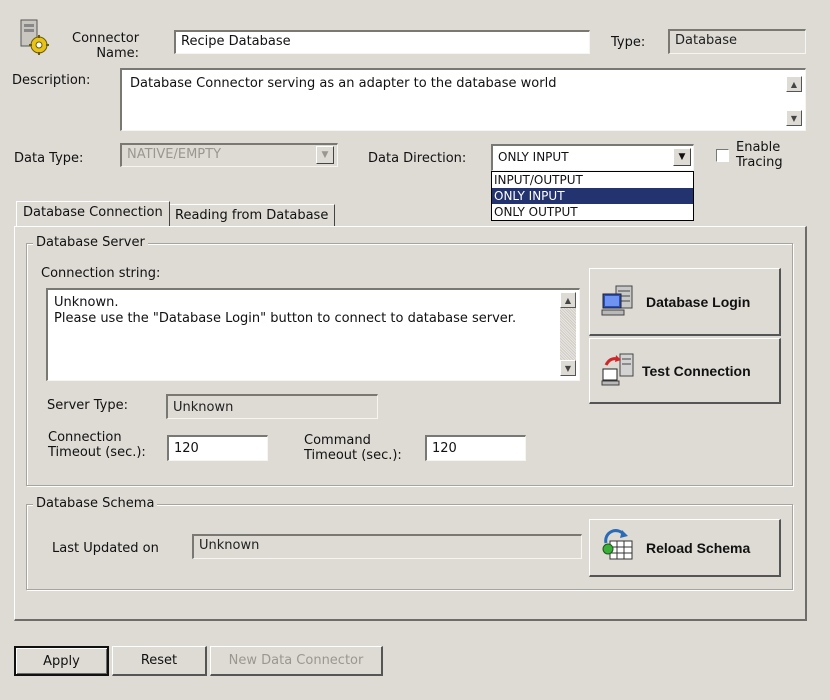  I want to click on data-direction-select: ONLY INPUT, so click(592, 157).